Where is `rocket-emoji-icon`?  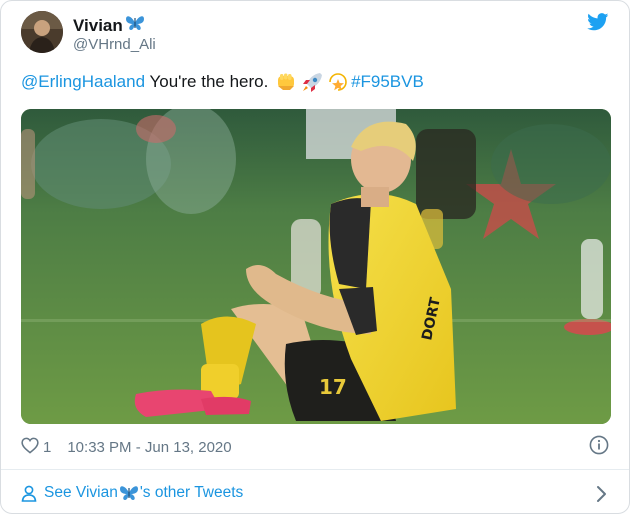
rocket-emoji-icon is located at coordinates (312, 82).